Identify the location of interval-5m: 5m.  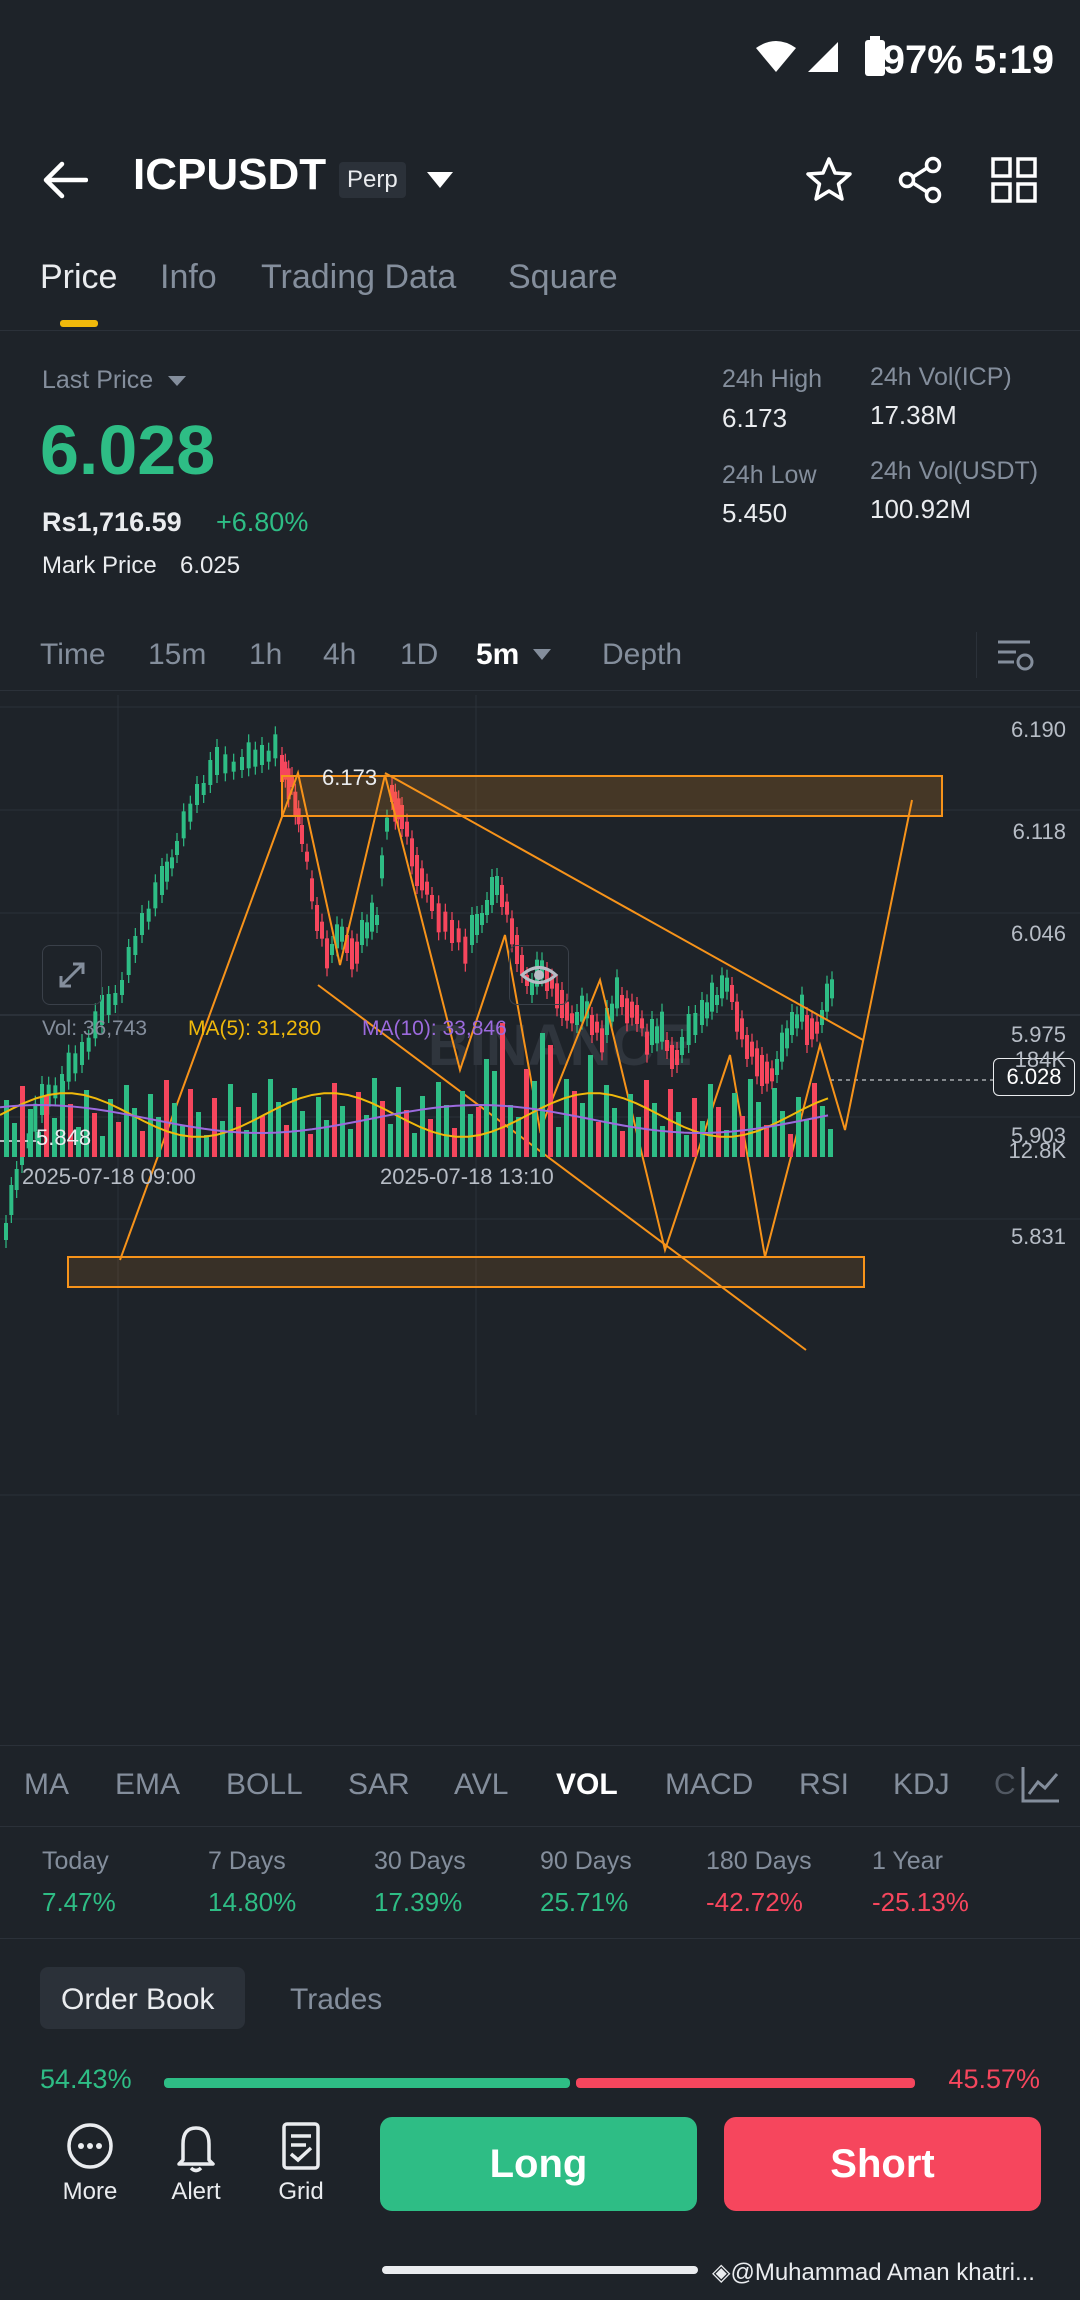
(497, 655).